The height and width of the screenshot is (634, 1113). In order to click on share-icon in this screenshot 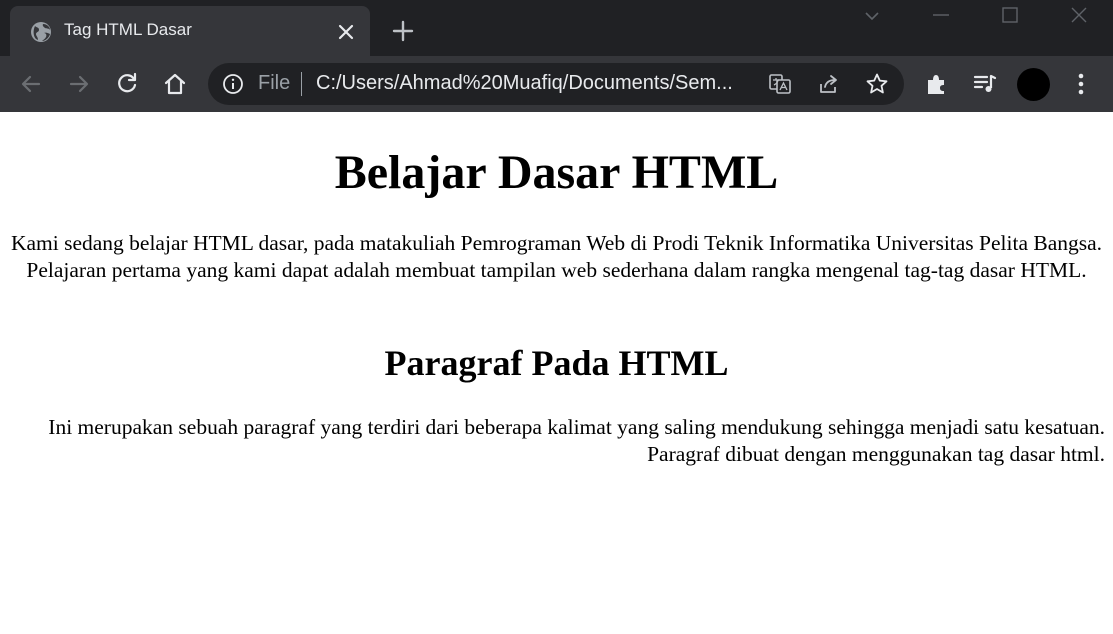, I will do `click(829, 84)`.